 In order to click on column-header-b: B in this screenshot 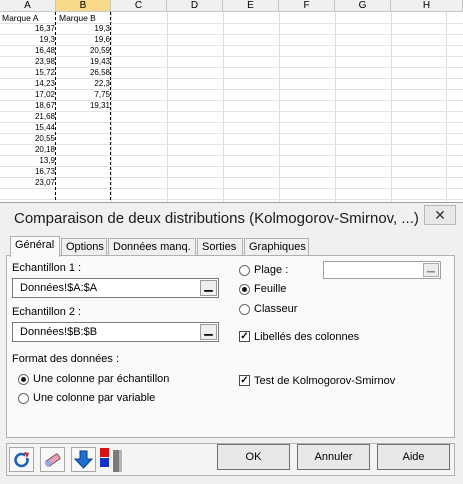, I will do `click(83, 6)`.